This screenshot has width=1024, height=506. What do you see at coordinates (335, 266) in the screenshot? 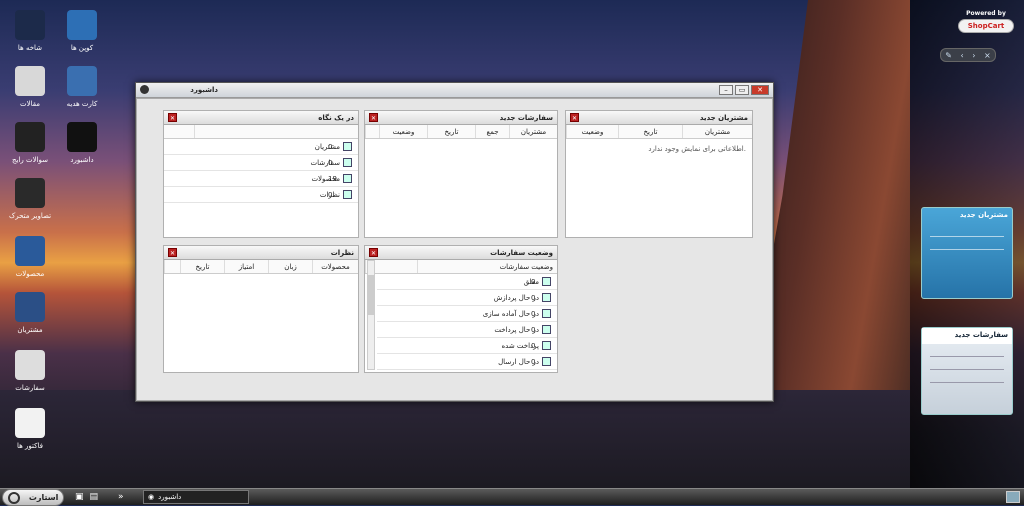
I see `col-header: محصولات` at bounding box center [335, 266].